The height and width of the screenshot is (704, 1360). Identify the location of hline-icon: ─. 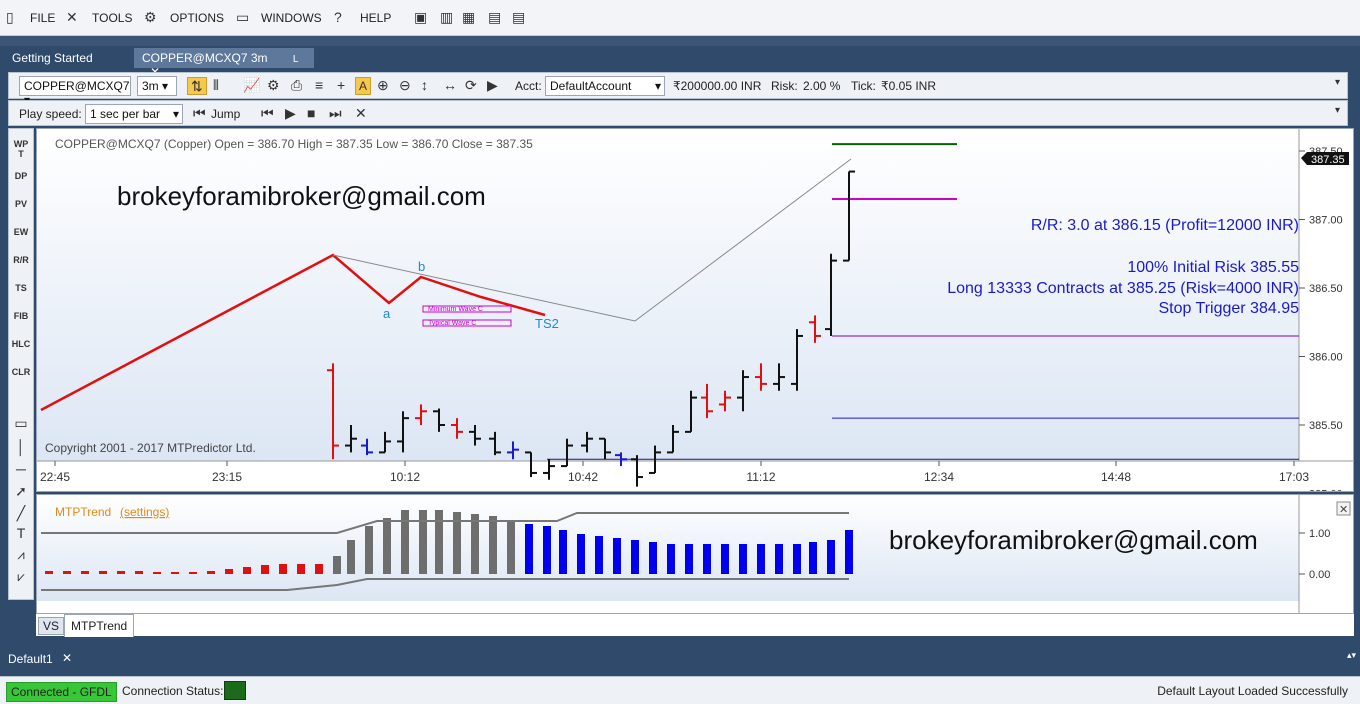
(21, 469).